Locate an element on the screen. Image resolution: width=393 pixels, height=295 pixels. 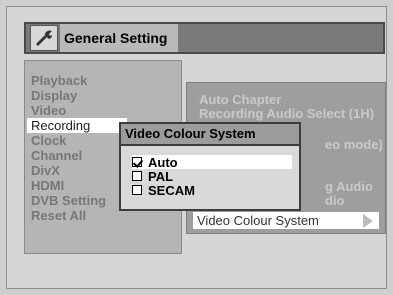
menu-item-clock: Clock is located at coordinates (48, 140).